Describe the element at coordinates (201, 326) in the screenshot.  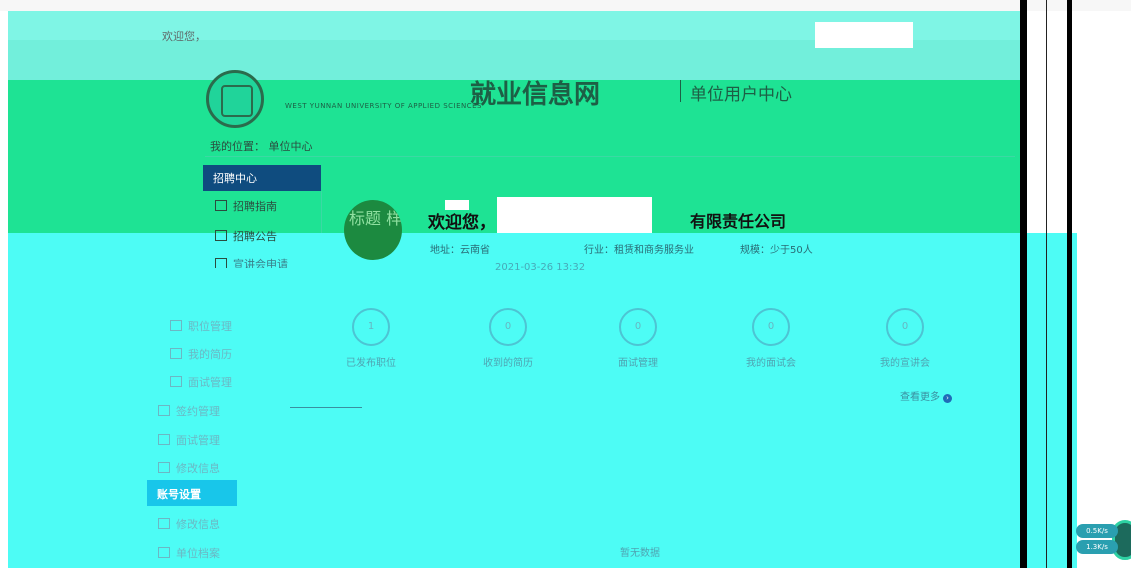
I see `sidebar-item-jobs: 职位管理` at that location.